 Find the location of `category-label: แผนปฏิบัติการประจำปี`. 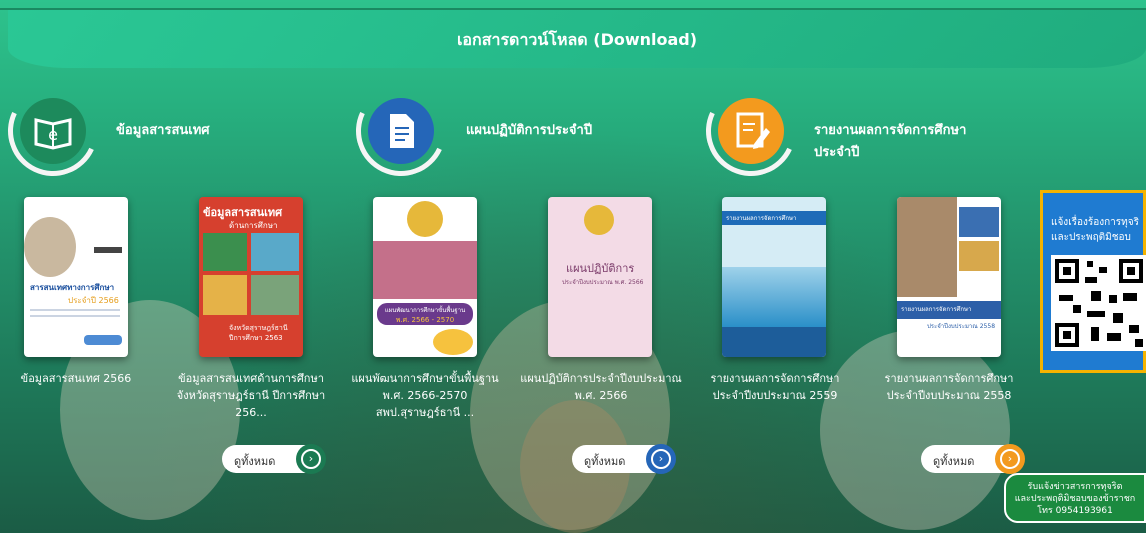

category-label: แผนปฏิบัติการประจำปี is located at coordinates (529, 130).